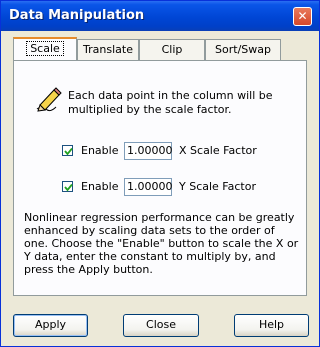 This screenshot has height=347, width=320. What do you see at coordinates (161, 325) in the screenshot?
I see `close-button: Close` at bounding box center [161, 325].